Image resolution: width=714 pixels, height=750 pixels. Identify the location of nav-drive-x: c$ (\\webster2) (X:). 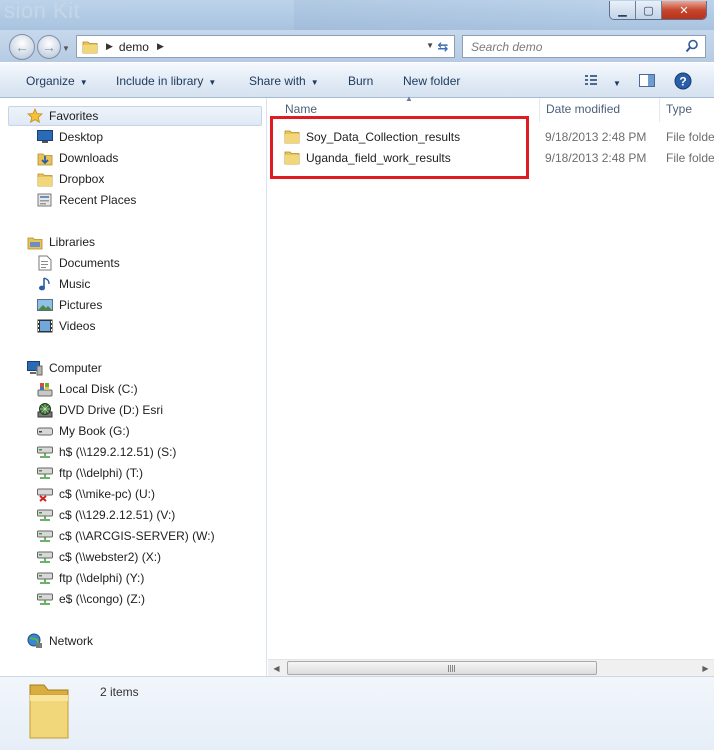
(99, 557).